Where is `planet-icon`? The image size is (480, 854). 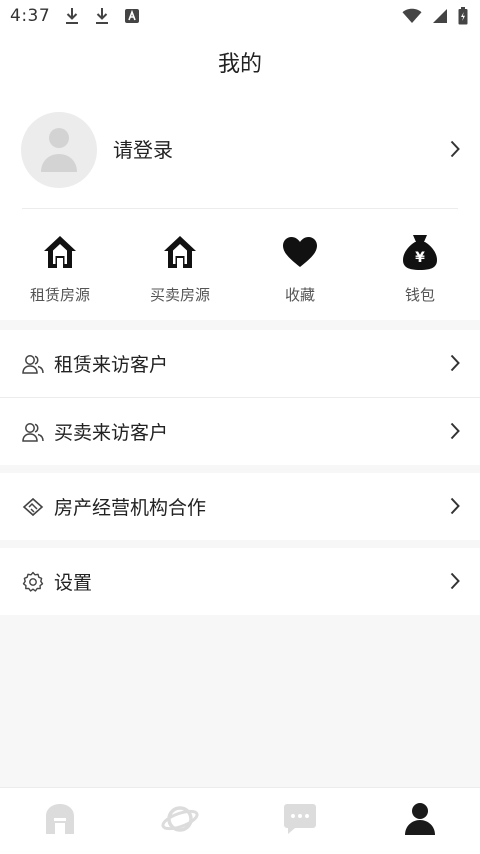 planet-icon is located at coordinates (180, 821).